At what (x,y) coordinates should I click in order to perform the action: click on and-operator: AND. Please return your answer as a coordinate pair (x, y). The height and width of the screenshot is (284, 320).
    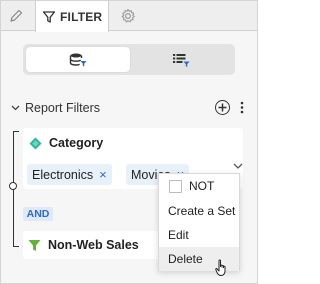
    Looking at the image, I should click on (38, 214).